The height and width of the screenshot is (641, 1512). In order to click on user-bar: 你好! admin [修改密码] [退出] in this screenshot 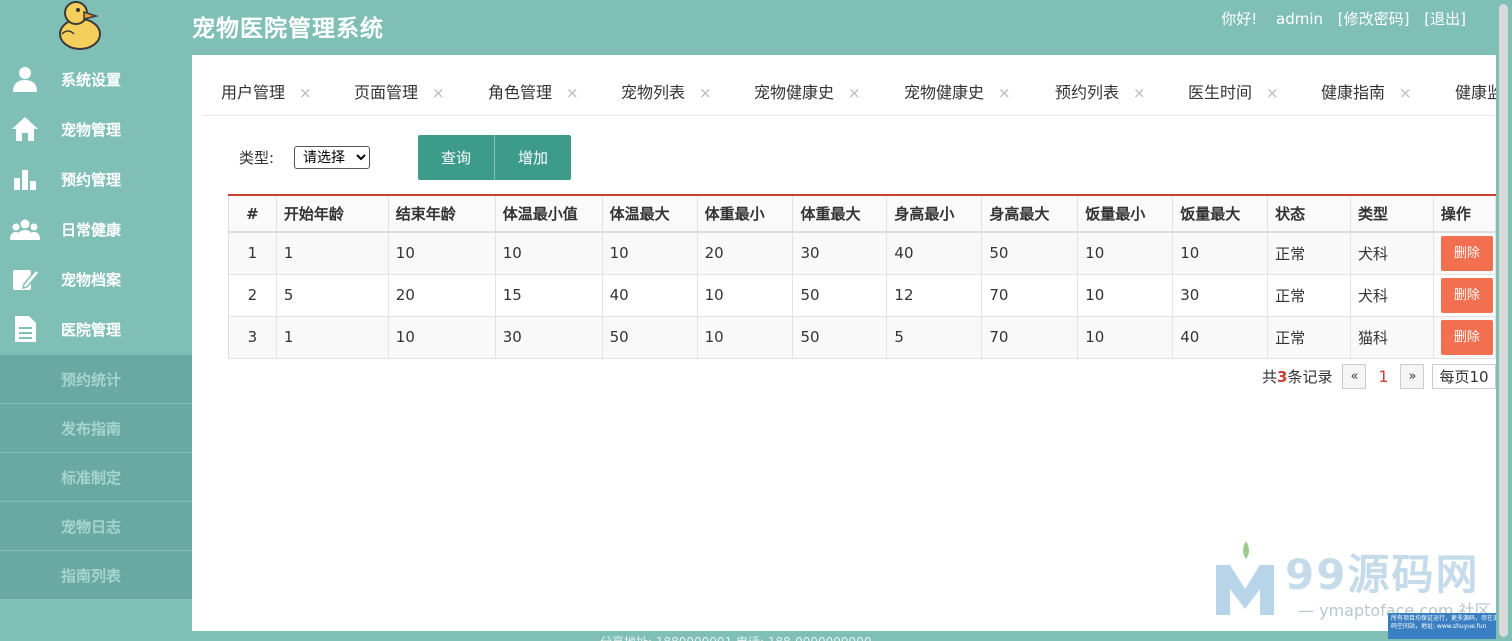, I will do `click(1343, 18)`.